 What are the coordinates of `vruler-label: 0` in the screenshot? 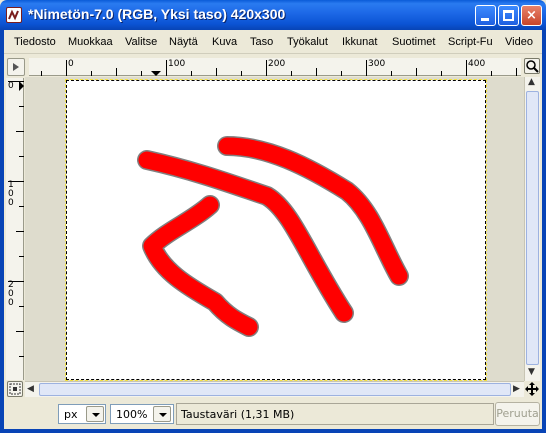 It's located at (11, 86).